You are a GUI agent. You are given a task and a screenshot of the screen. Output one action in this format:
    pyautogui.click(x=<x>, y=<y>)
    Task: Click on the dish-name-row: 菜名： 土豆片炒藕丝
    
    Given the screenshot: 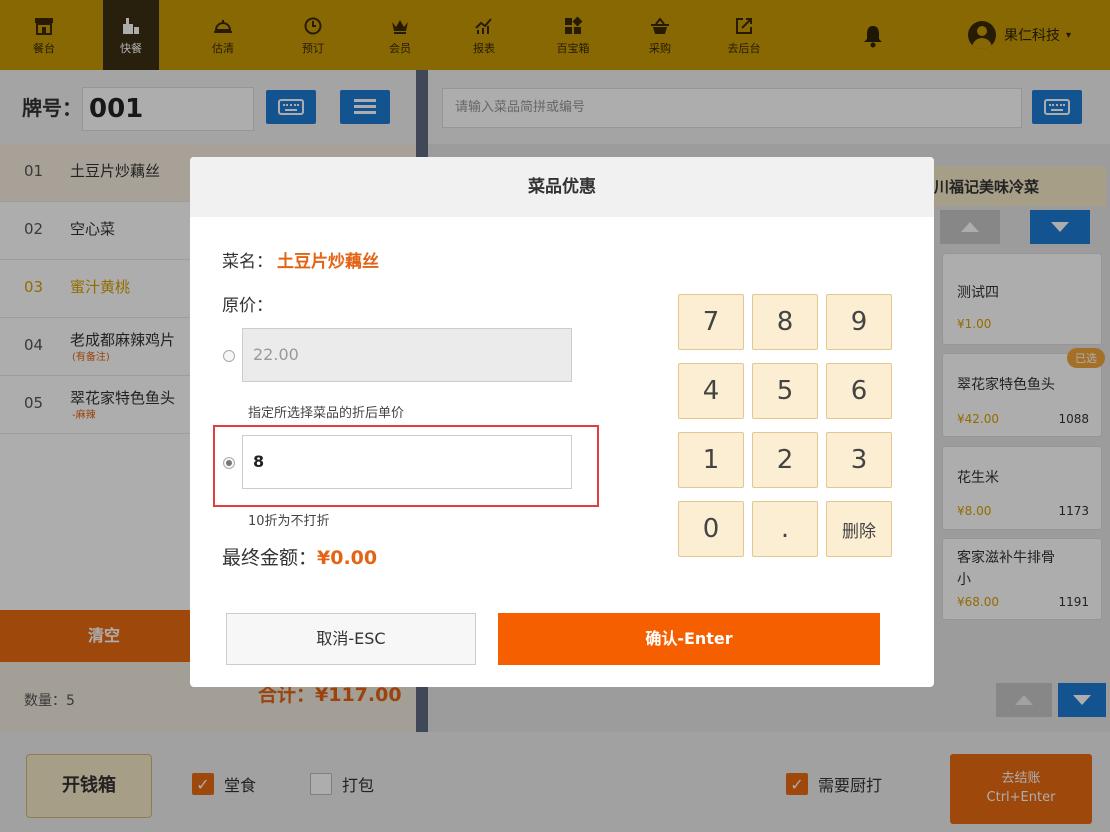 What is the action you would take?
    pyautogui.click(x=300, y=259)
    